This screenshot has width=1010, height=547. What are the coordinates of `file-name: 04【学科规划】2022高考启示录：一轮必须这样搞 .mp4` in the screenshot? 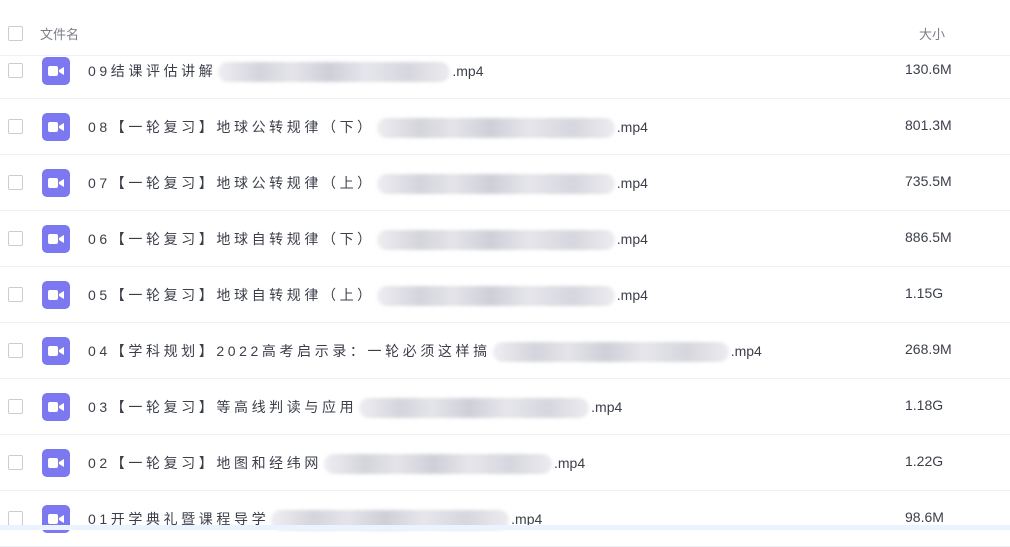 It's located at (425, 352).